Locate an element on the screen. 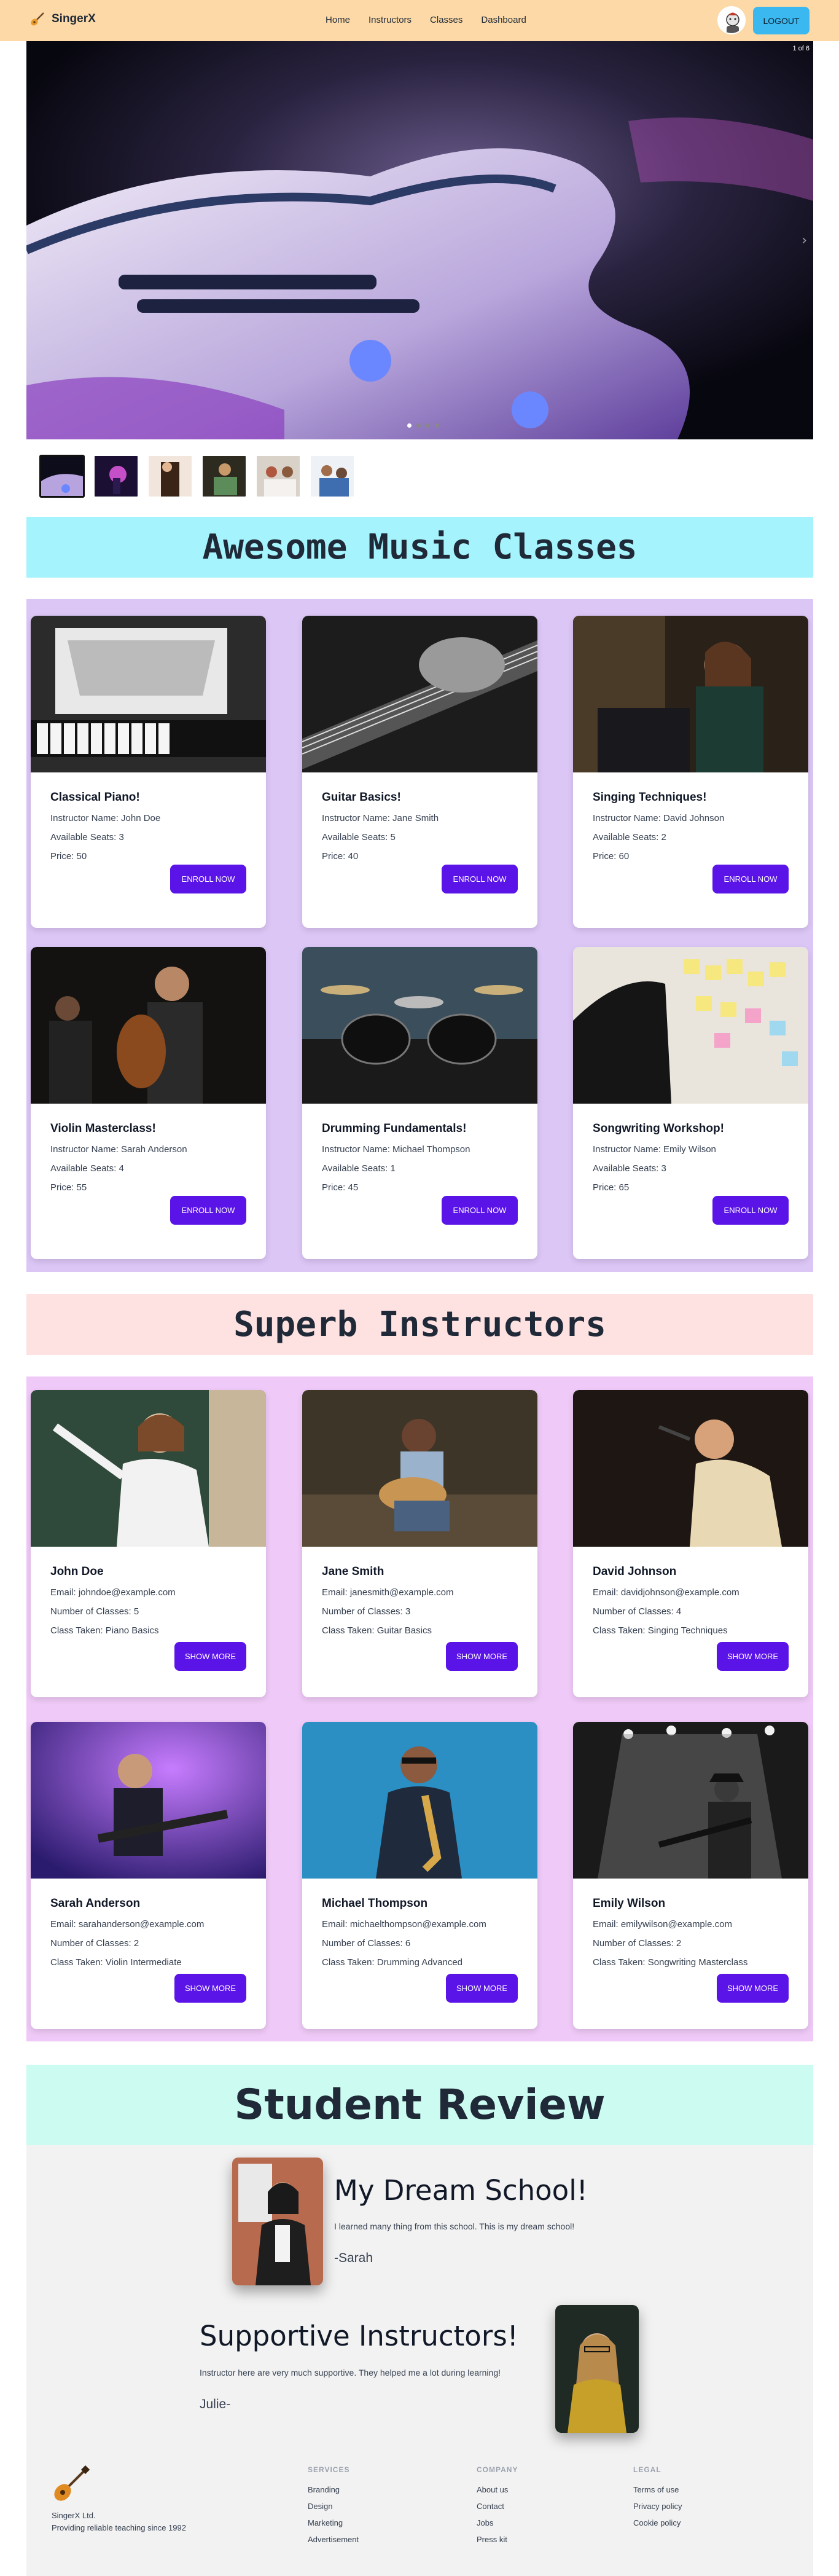  thumbnail-strip is located at coordinates (197, 476).